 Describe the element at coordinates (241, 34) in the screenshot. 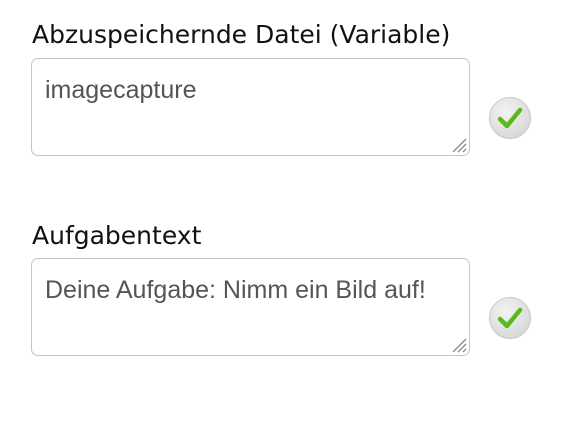

I see `variable-file-label: Abzuspeichernde Datei (Variable)` at that location.